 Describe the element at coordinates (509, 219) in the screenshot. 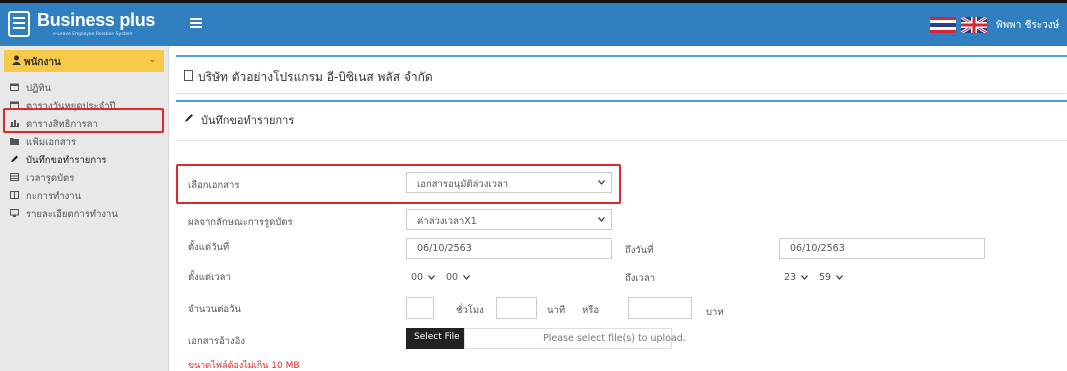

I see `swipe-result-select: ค่าล่วงเวลาX1` at that location.